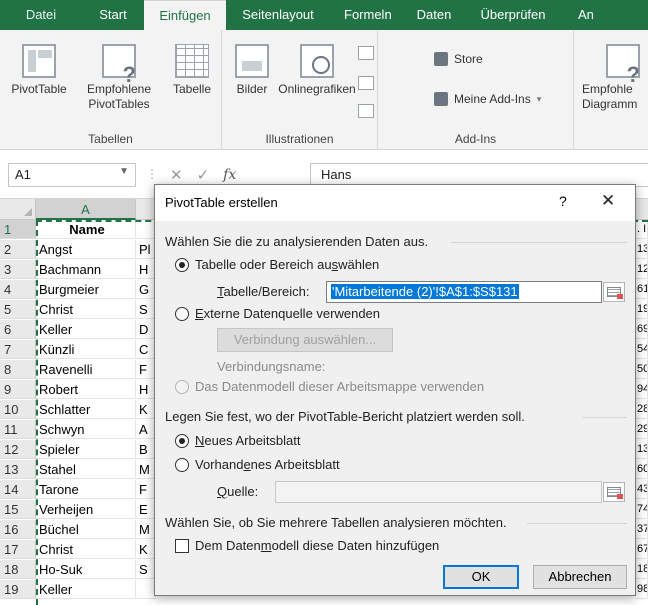 The height and width of the screenshot is (605, 648). Describe the element at coordinates (146, 449) in the screenshot. I see `cell-b: B` at that location.